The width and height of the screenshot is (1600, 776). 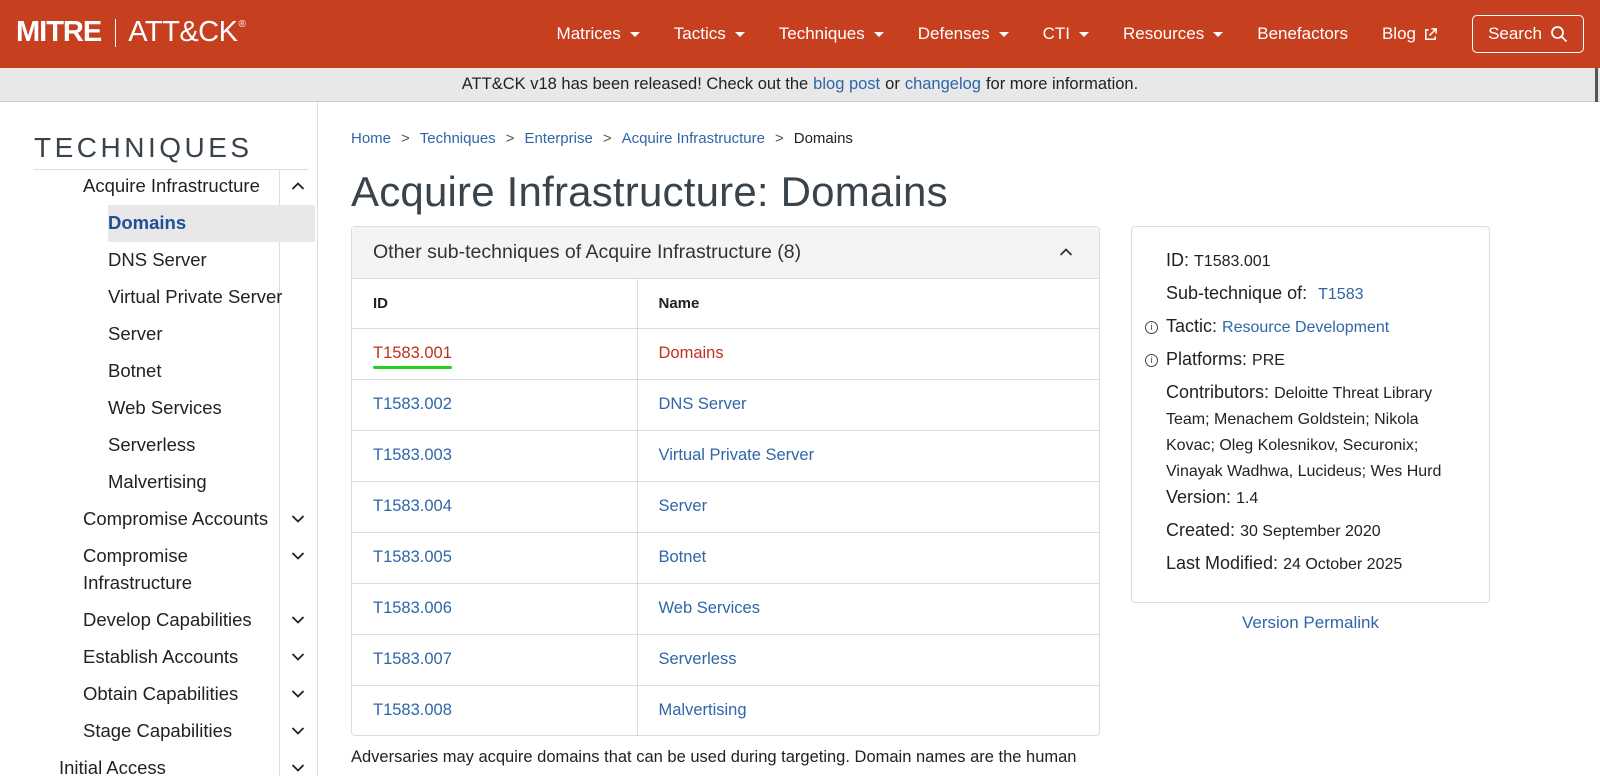 I want to click on subtechnique-id-link: T1583.007, so click(x=412, y=659).